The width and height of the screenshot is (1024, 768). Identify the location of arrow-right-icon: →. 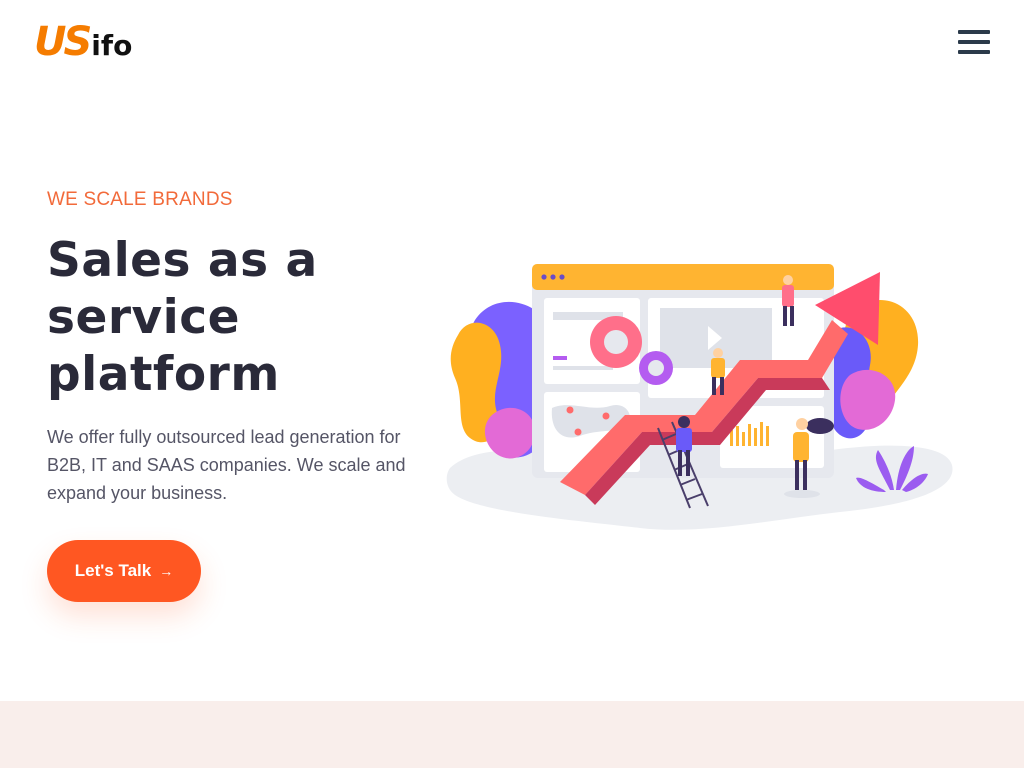
(166, 571).